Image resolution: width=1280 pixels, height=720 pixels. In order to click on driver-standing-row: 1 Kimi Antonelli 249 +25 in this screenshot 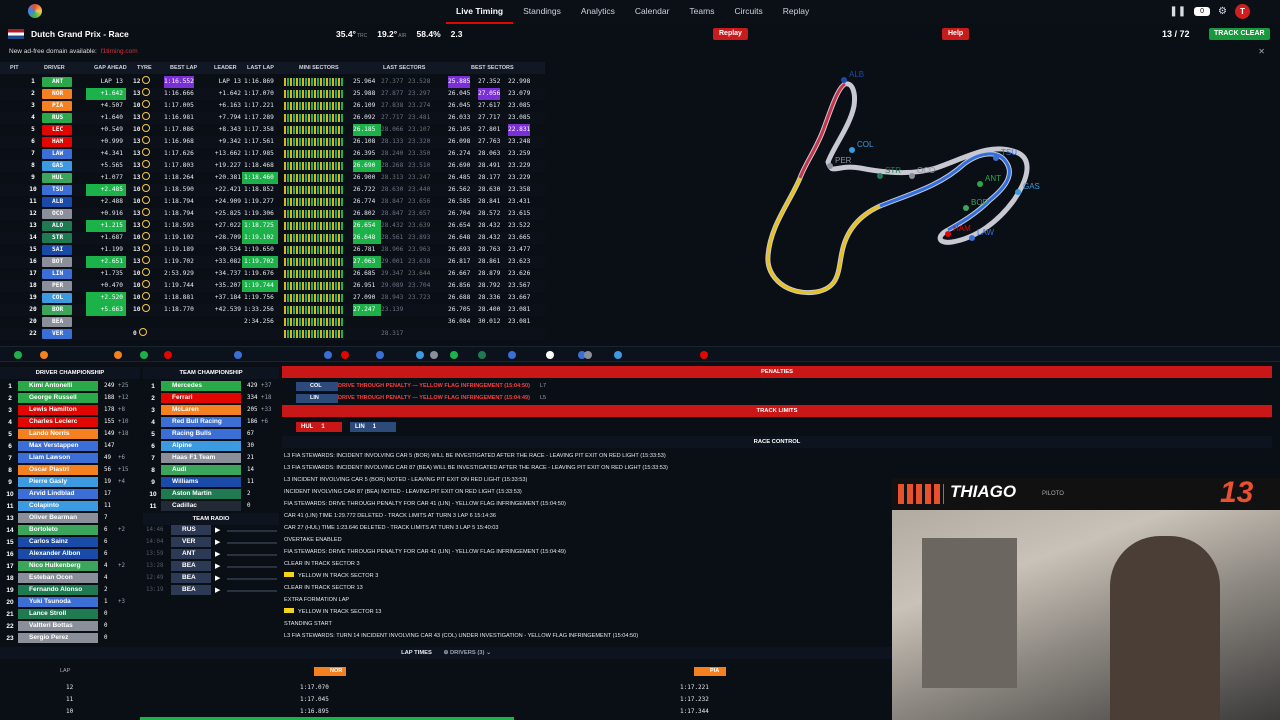, I will do `click(70, 386)`.